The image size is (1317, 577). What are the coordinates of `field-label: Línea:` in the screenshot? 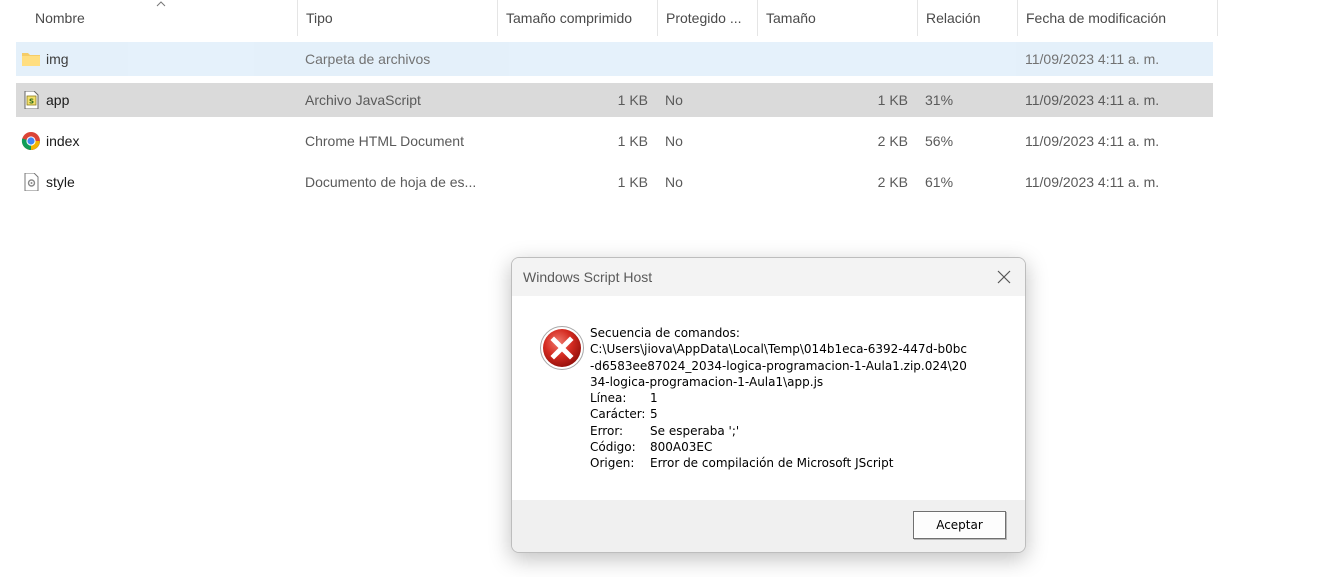 It's located at (608, 398).